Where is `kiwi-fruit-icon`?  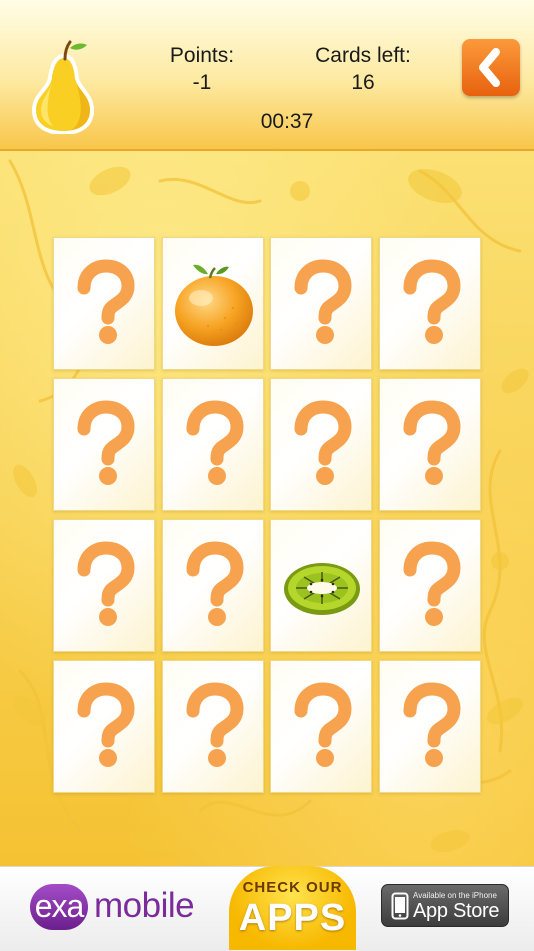 kiwi-fruit-icon is located at coordinates (322, 589).